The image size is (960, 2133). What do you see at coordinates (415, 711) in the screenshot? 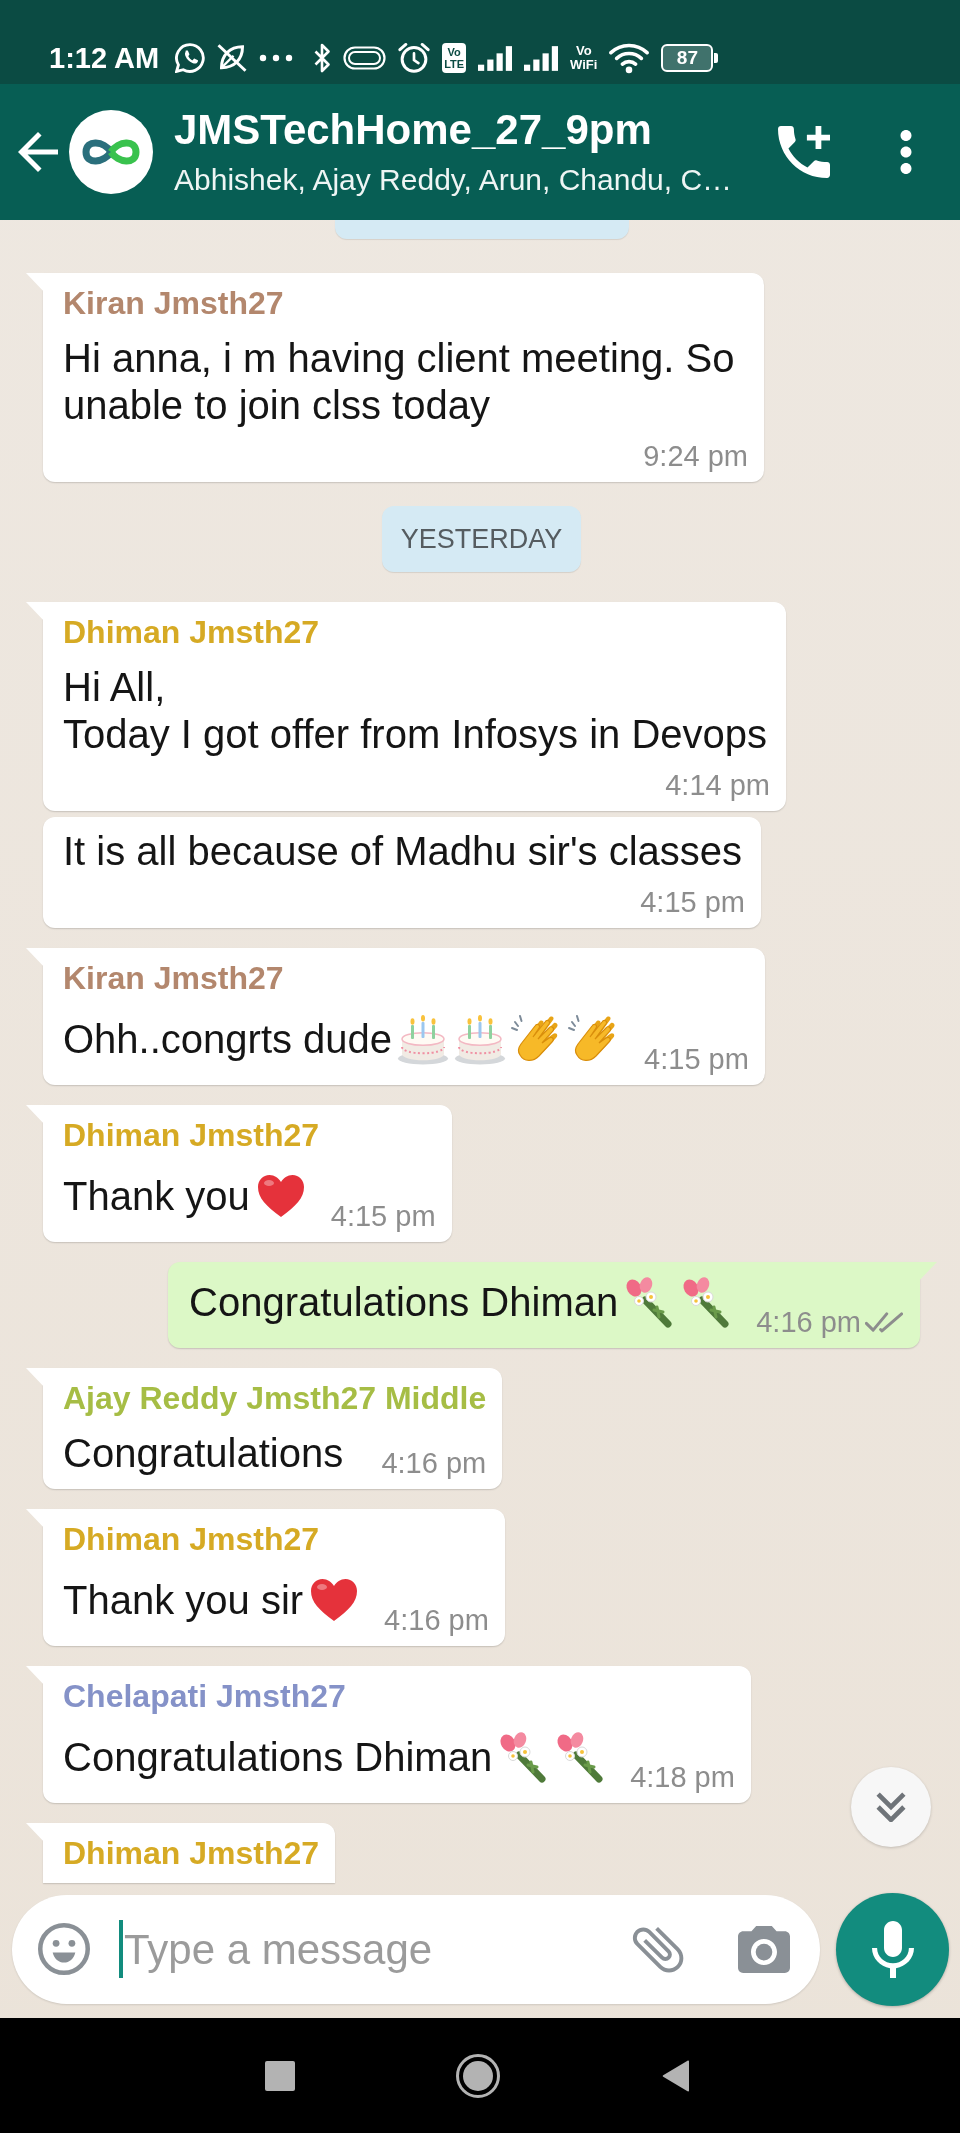
I see `message-text: Hi All, Today I got offer from Infosys in Devops` at bounding box center [415, 711].